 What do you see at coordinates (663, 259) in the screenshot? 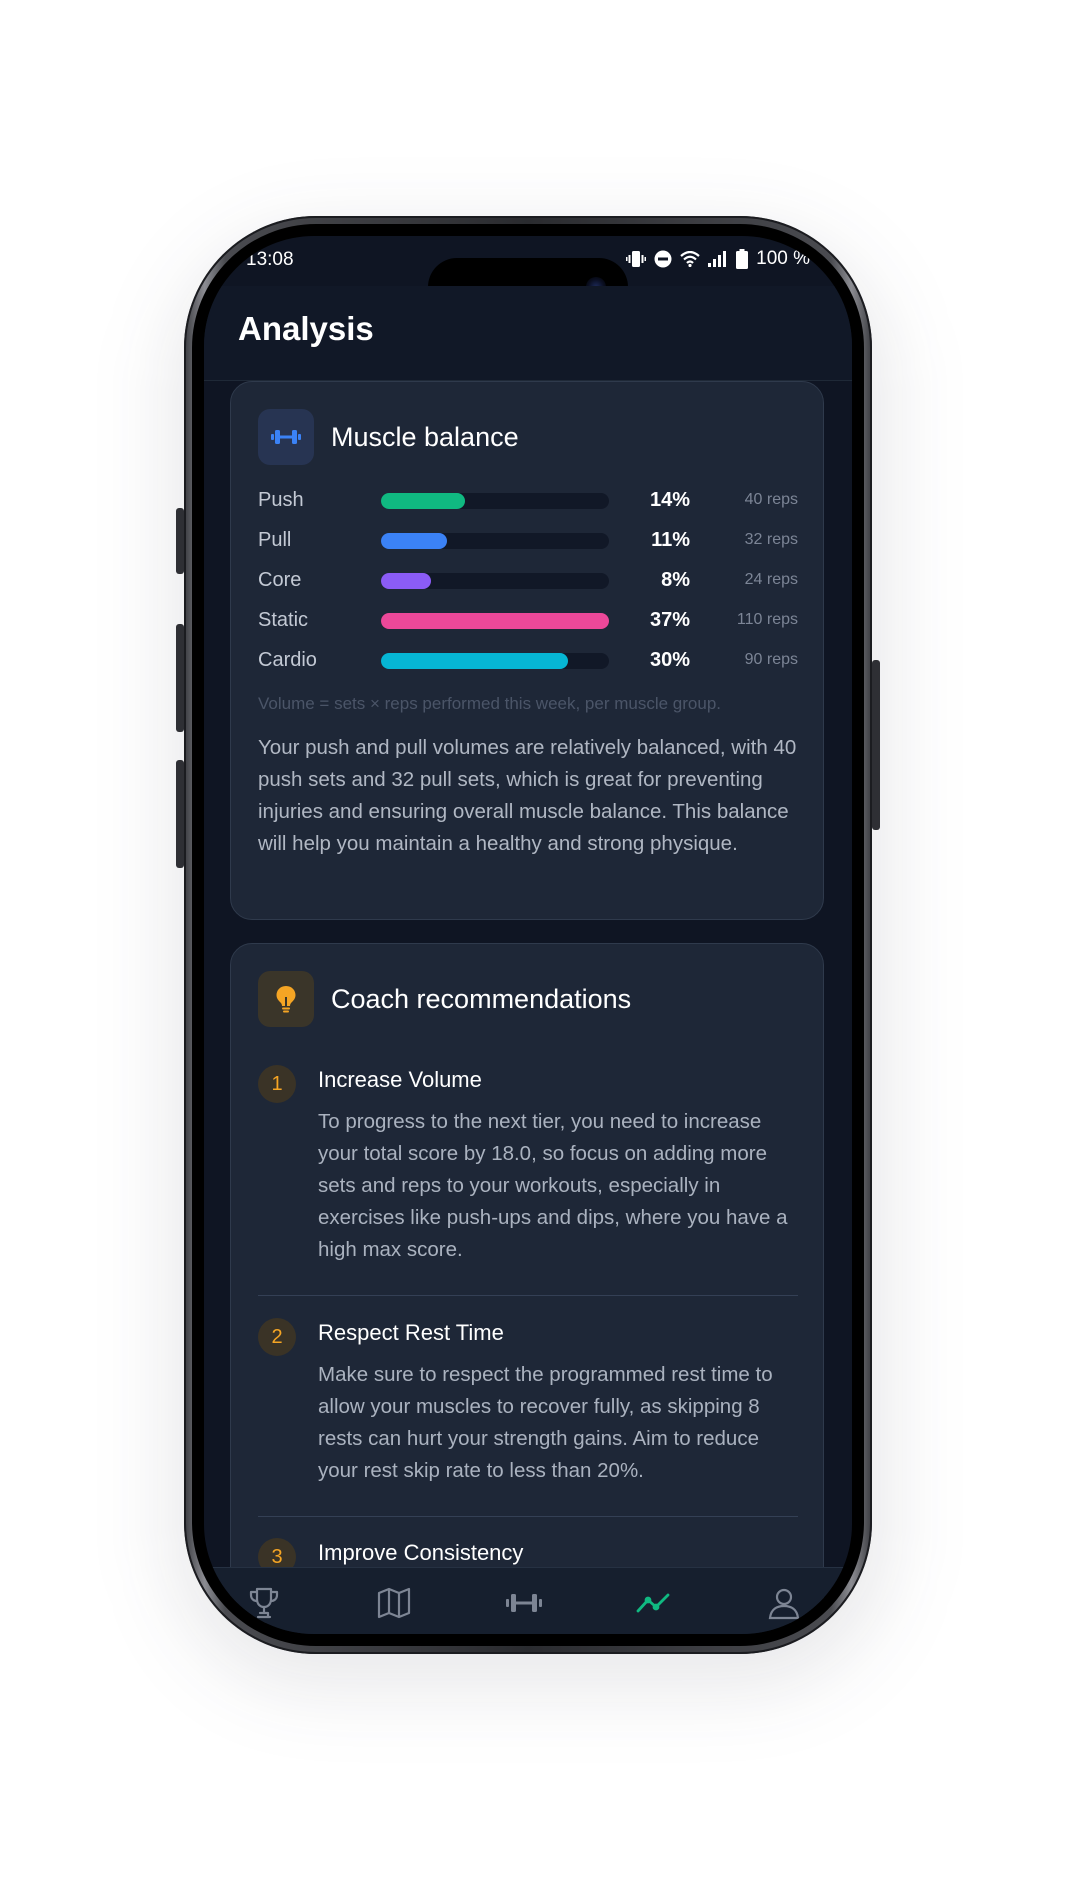
I see `do-not-disturb-icon` at bounding box center [663, 259].